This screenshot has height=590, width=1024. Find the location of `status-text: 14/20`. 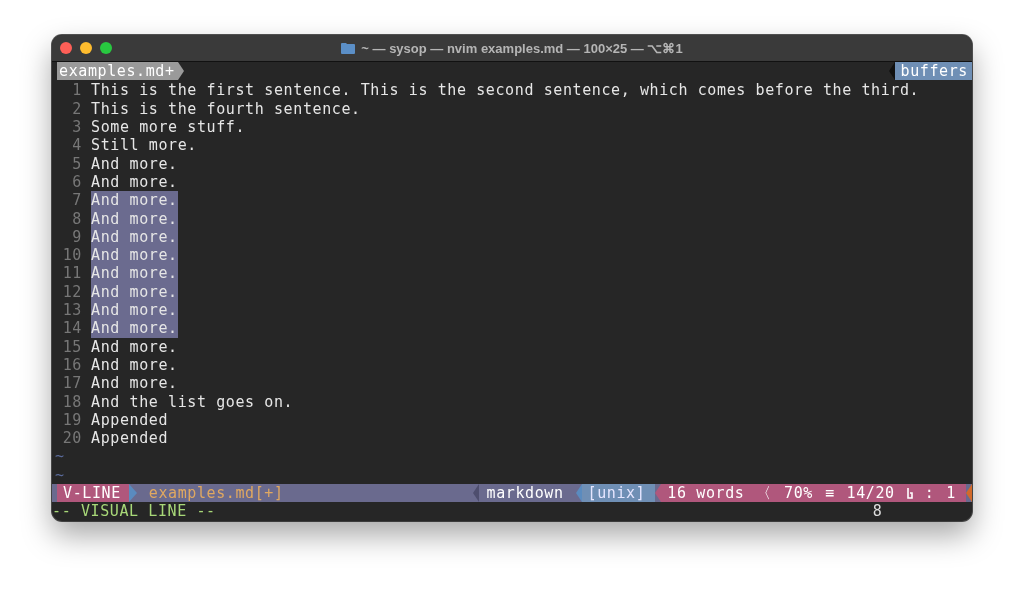

status-text: 14/20 is located at coordinates (870, 493).